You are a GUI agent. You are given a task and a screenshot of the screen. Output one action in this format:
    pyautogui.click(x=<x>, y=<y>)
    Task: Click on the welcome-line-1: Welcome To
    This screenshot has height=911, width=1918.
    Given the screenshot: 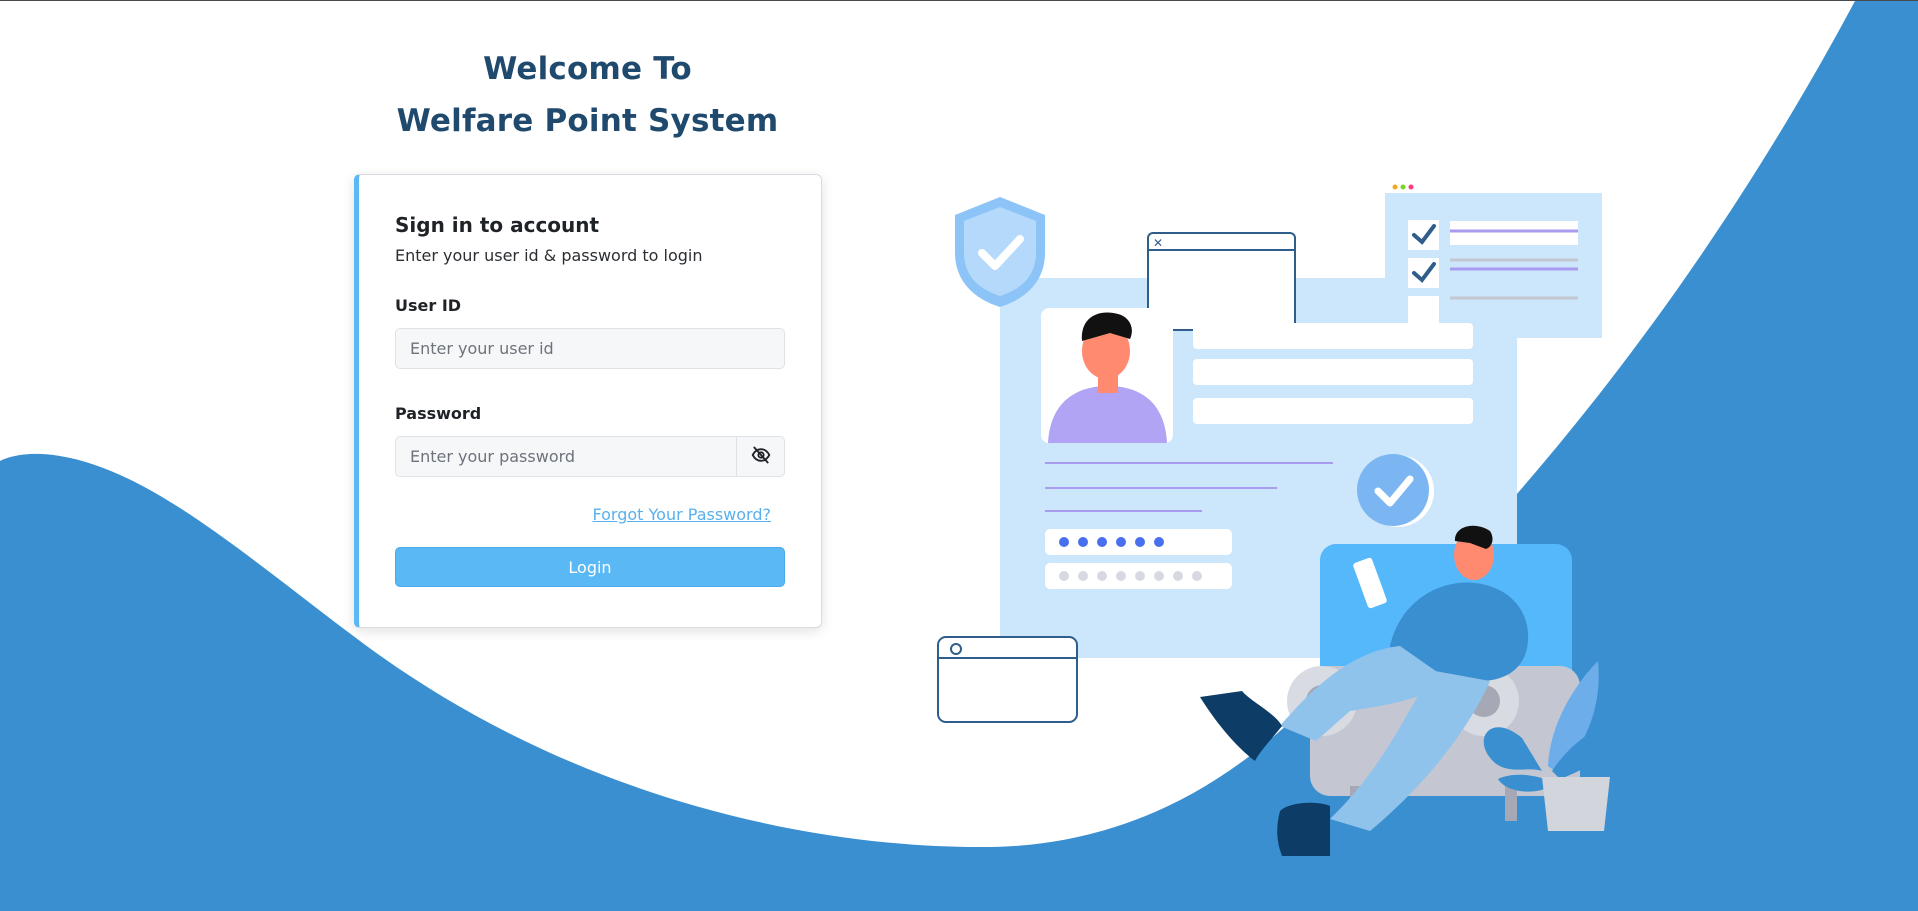 What is the action you would take?
    pyautogui.click(x=587, y=69)
    